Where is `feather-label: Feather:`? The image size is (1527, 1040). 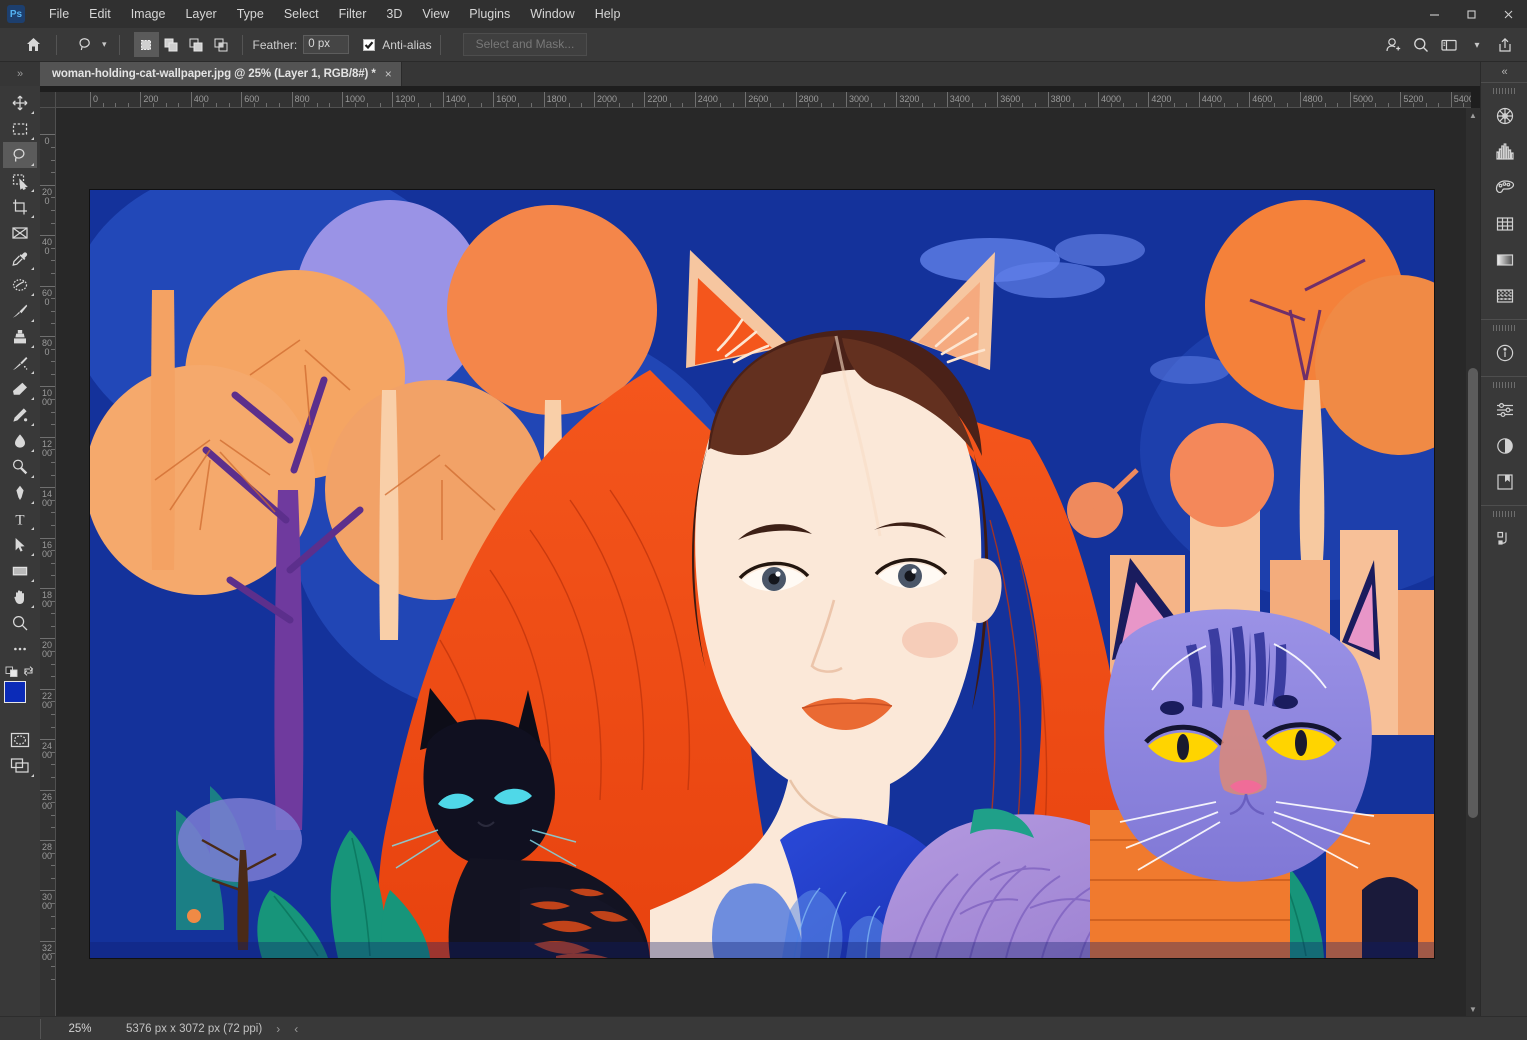 feather-label: Feather: is located at coordinates (275, 44).